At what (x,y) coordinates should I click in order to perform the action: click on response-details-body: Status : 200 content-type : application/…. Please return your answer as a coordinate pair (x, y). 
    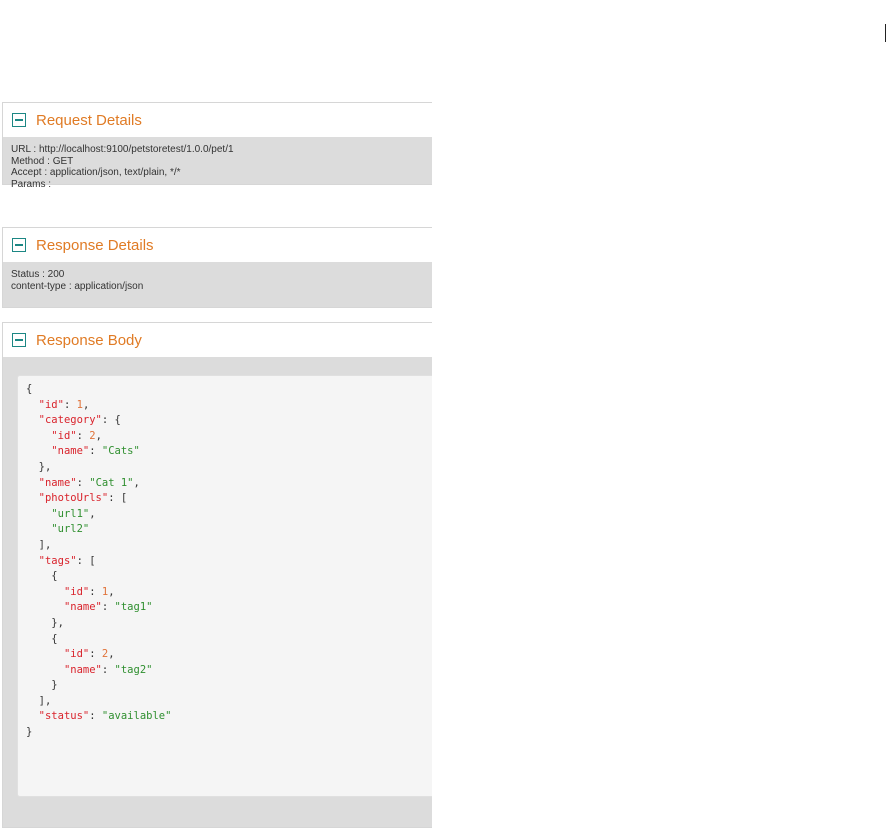
    Looking at the image, I should click on (217, 284).